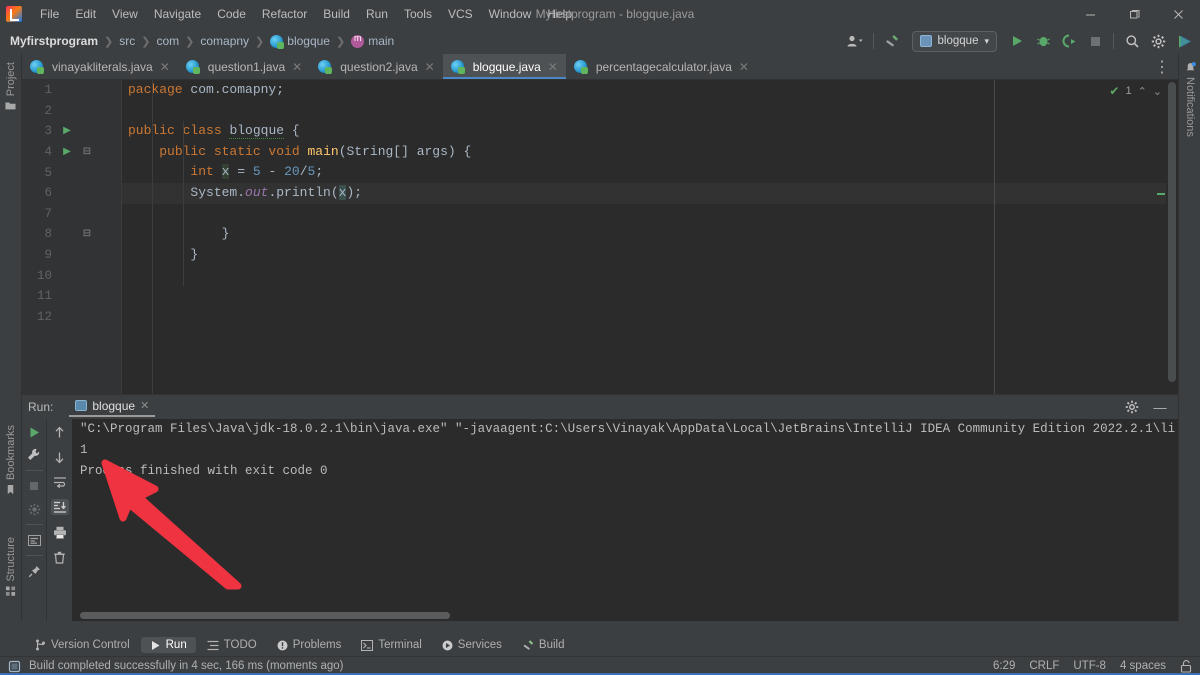 This screenshot has width=1200, height=675. I want to click on editor-tab-percentagecalculator: percentagecalculator.java ✕, so click(661, 66).